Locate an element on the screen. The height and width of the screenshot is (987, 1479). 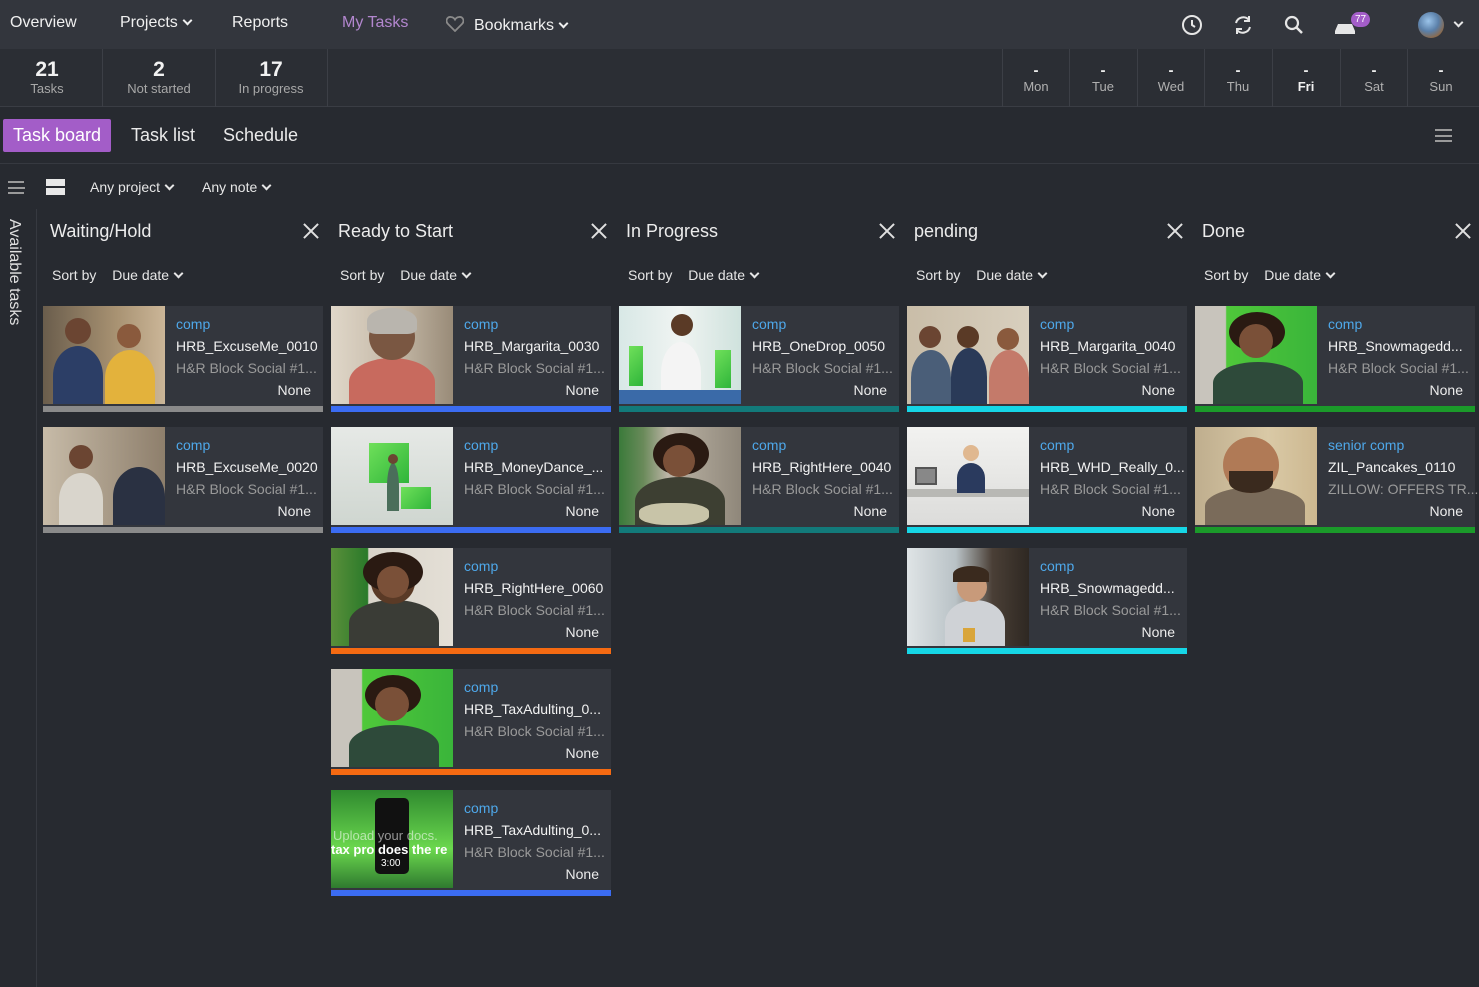
nav-reports: Reports is located at coordinates (260, 23).